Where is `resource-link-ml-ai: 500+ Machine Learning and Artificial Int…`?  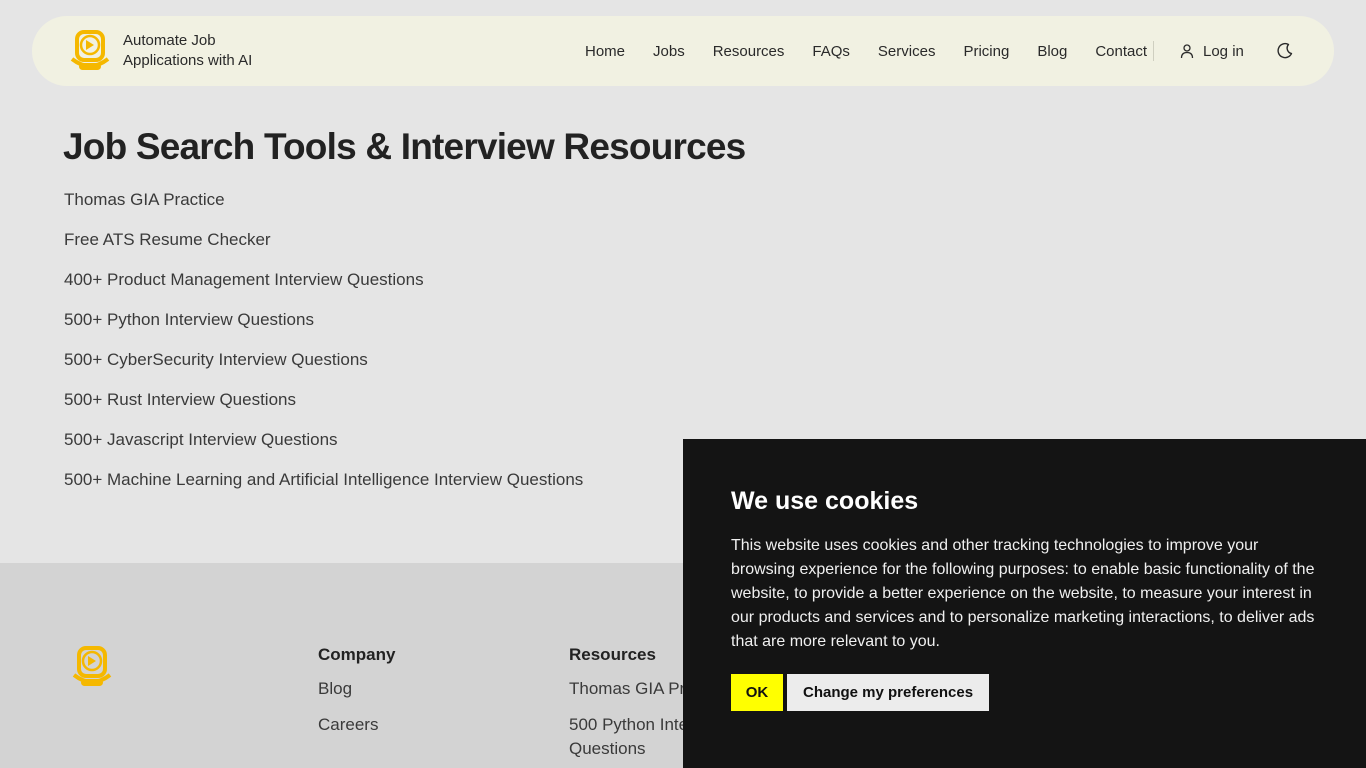 resource-link-ml-ai: 500+ Machine Learning and Artificial Int… is located at coordinates (323, 479).